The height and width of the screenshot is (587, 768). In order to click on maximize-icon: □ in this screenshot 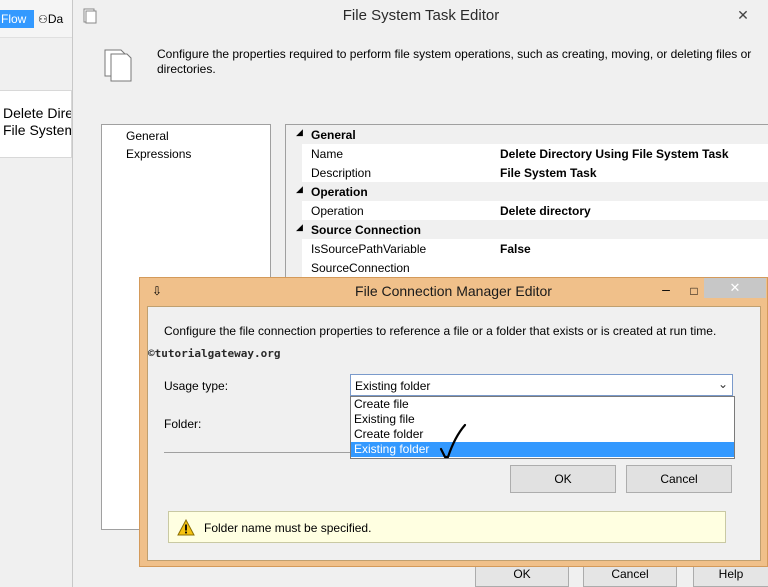, I will do `click(694, 291)`.